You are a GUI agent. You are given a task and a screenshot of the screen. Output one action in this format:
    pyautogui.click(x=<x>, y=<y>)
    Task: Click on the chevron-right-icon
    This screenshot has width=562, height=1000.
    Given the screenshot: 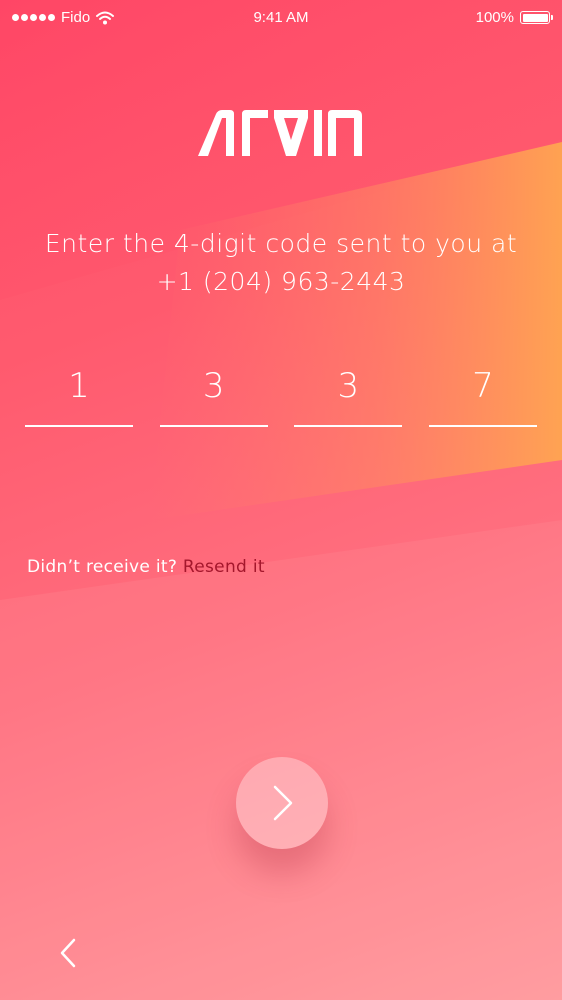 What is the action you would take?
    pyautogui.click(x=283, y=803)
    